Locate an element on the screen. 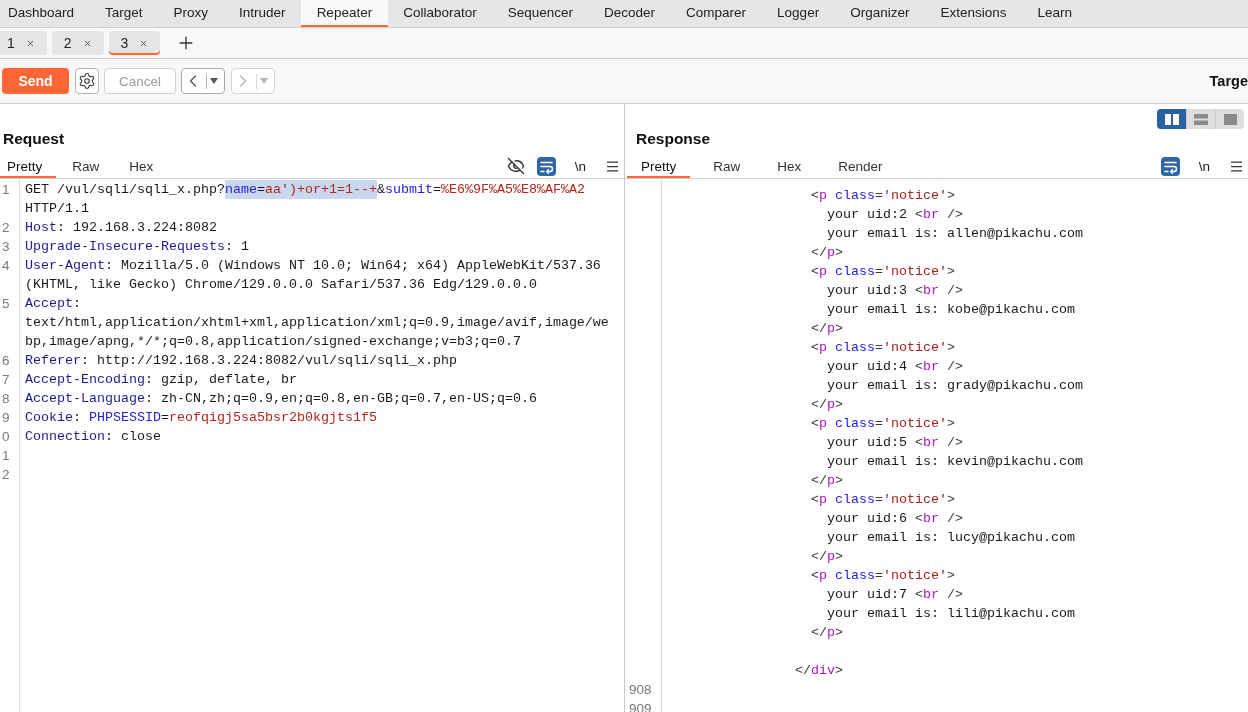 The image size is (1248, 712). line-number: 9 is located at coordinates (6, 417).